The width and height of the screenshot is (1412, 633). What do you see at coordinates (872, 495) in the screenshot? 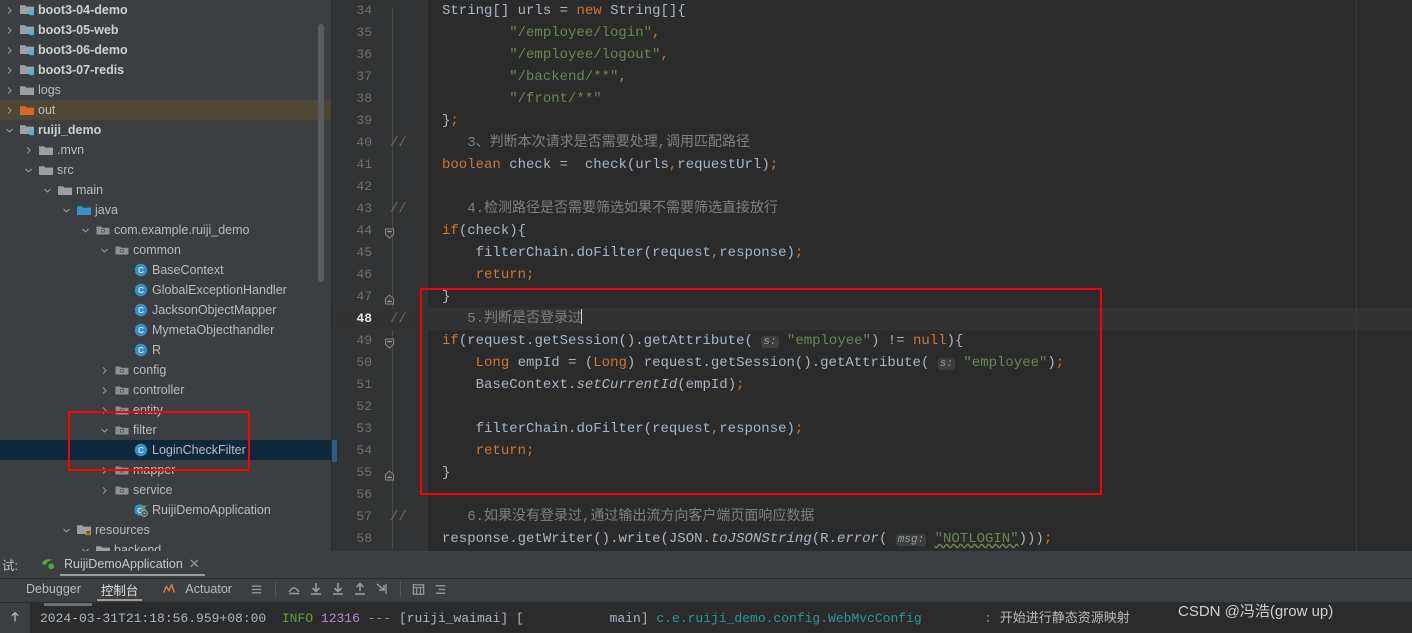
I see `code-line-56: 56` at bounding box center [872, 495].